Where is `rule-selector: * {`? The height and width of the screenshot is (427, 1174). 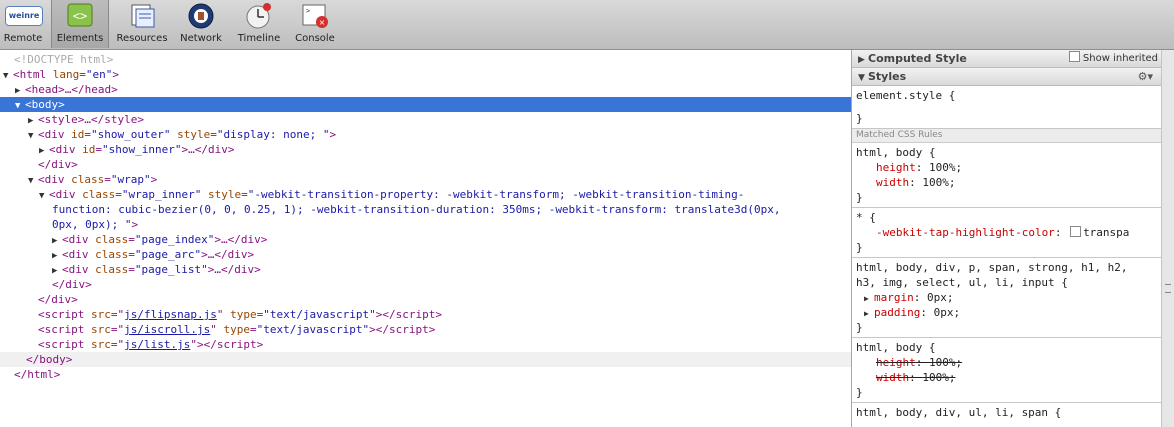
rule-selector: * { is located at coordinates (866, 217).